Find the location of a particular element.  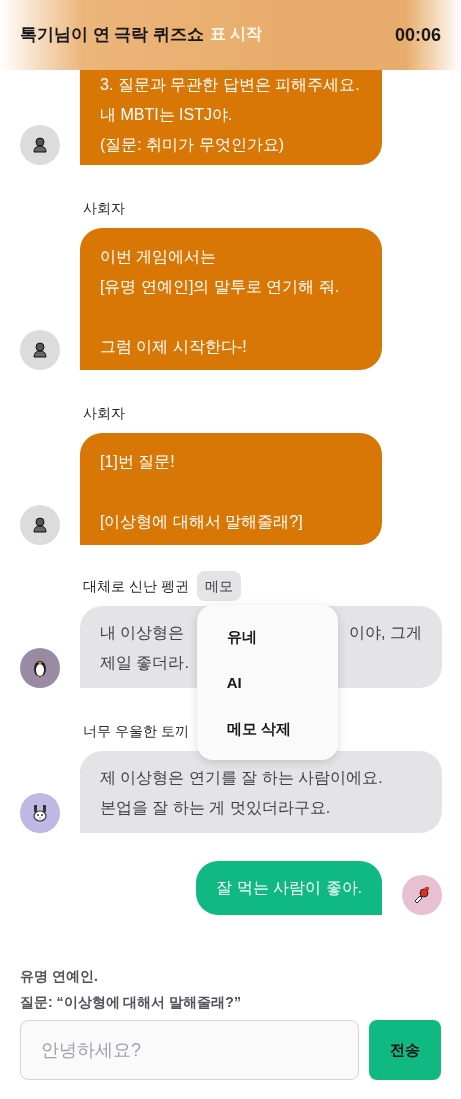

candy-icon is located at coordinates (422, 895).